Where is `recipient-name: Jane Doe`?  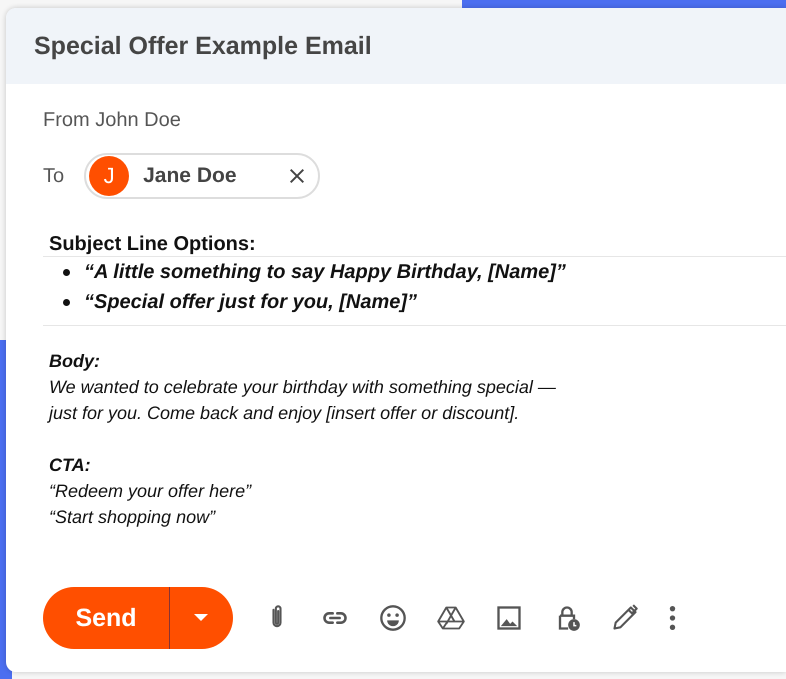 recipient-name: Jane Doe is located at coordinates (190, 176).